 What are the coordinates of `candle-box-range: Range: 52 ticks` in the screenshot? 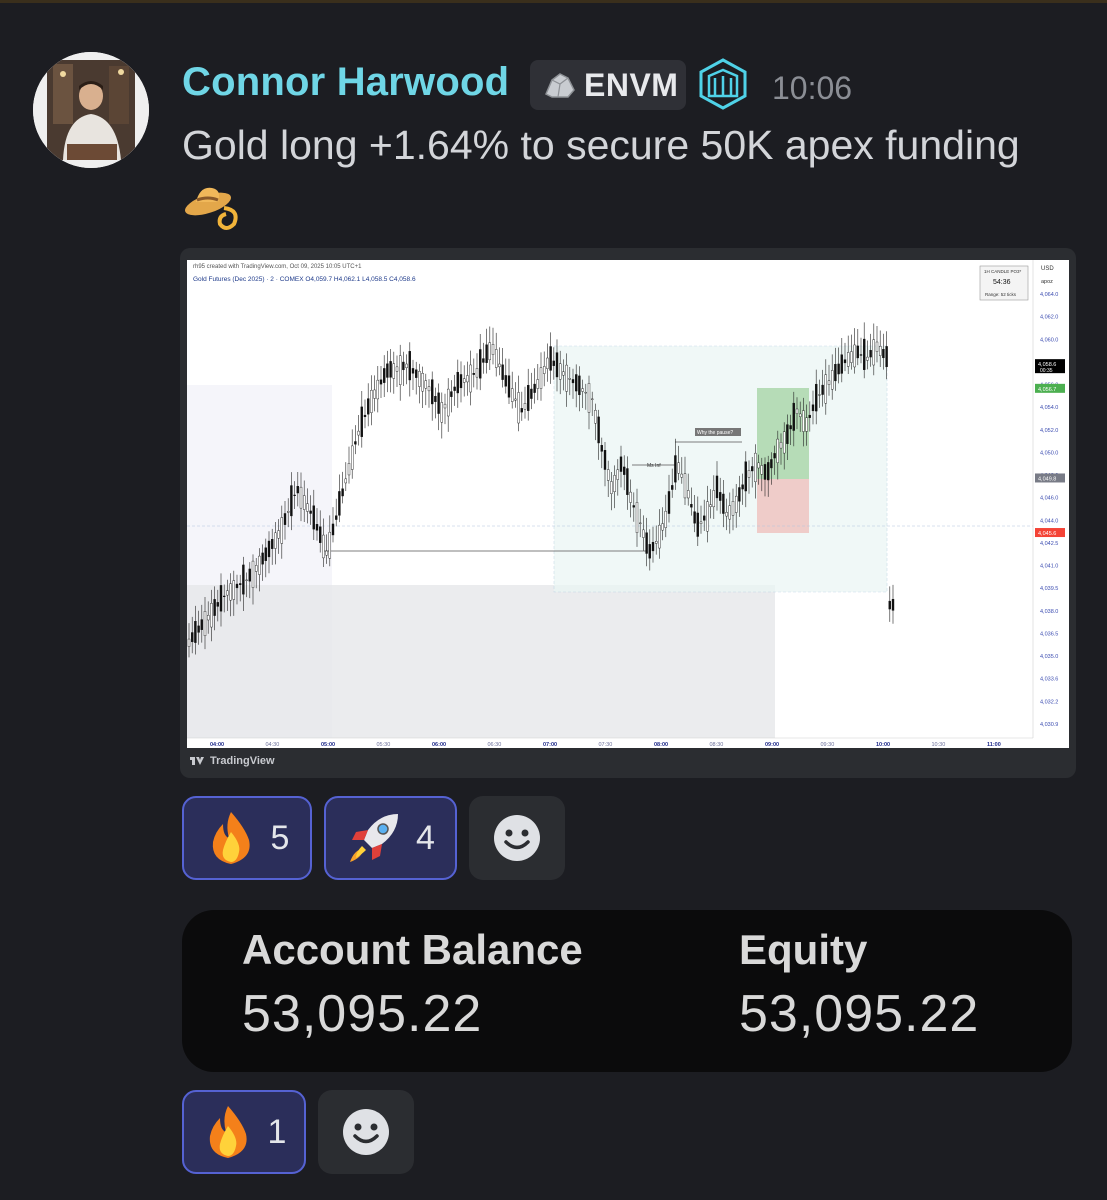 It's located at (1001, 294).